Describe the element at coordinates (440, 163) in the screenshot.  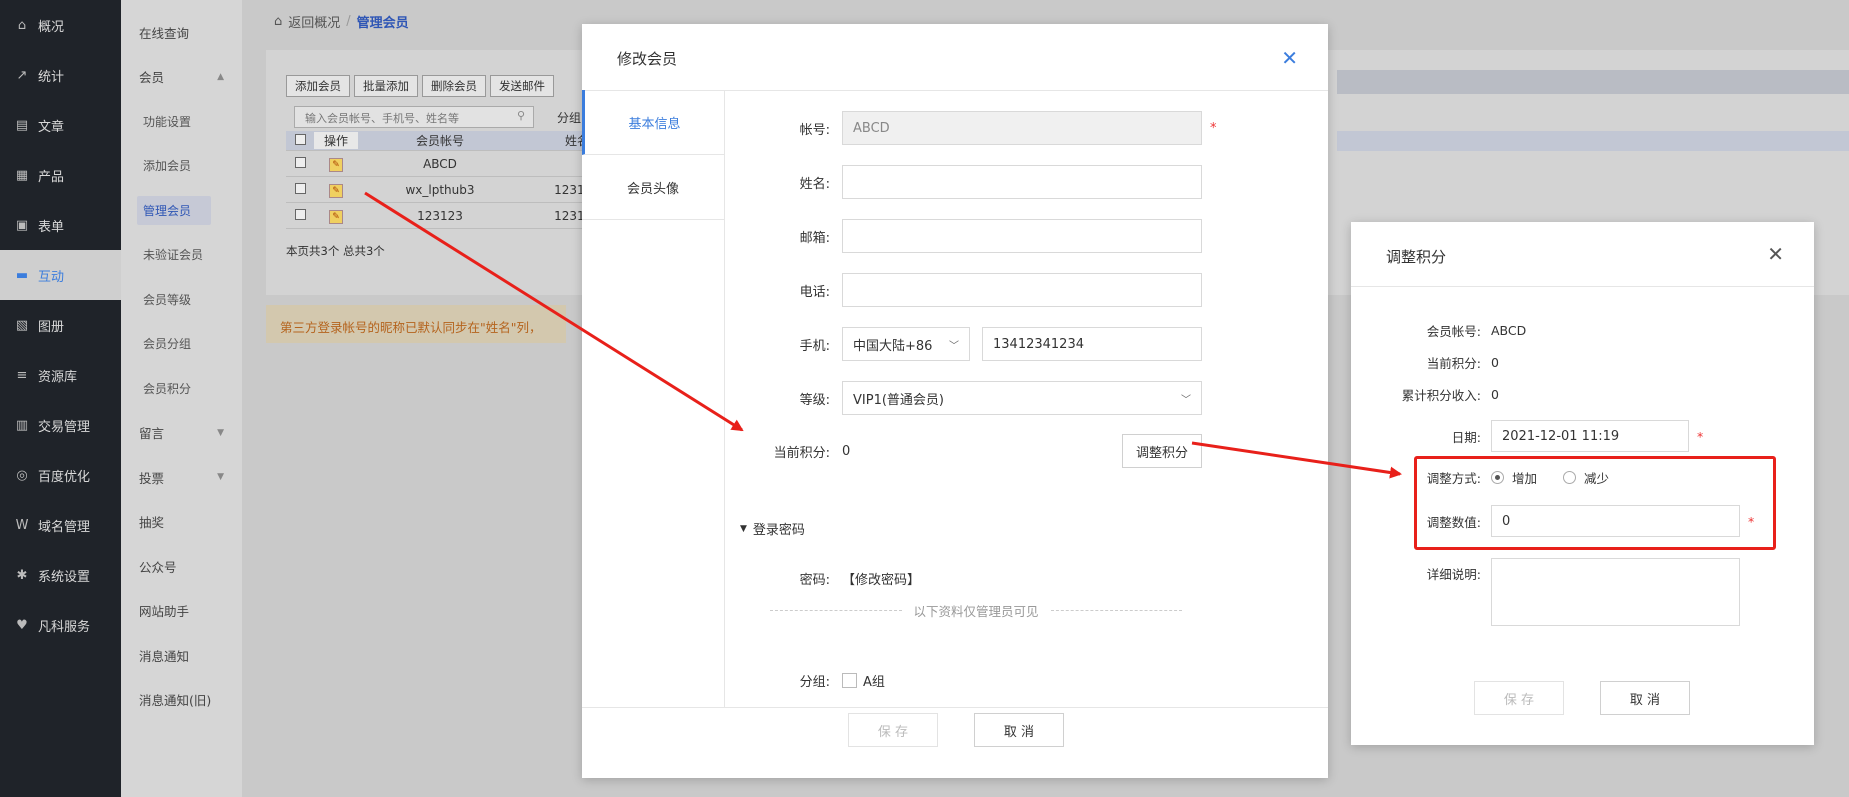
I see `cell-account: ABCD` at that location.